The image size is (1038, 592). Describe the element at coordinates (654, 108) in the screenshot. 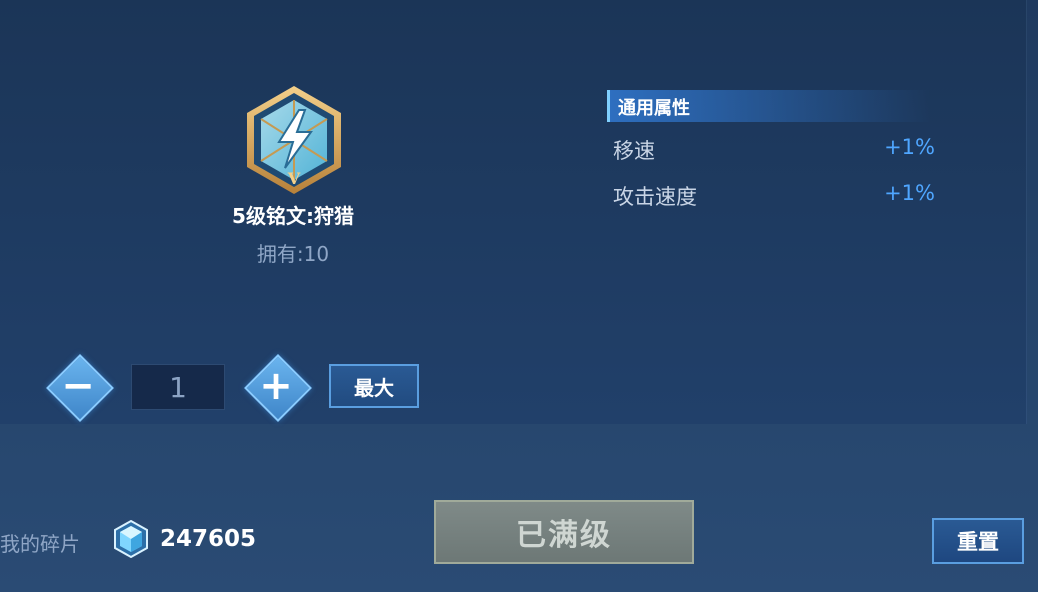

I see `attributes-header-label: 通用属性` at that location.